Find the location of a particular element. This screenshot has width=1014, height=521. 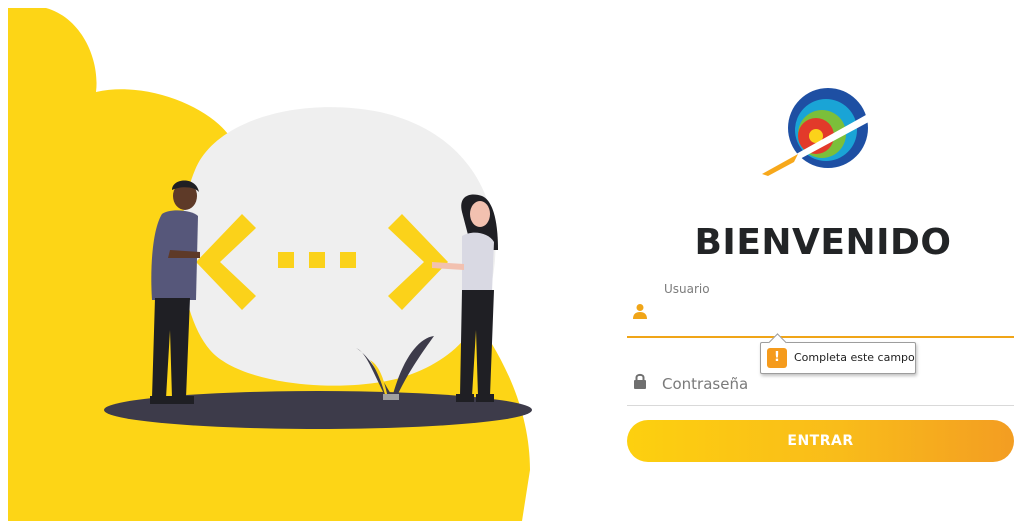

warning-icon: ! is located at coordinates (777, 358).